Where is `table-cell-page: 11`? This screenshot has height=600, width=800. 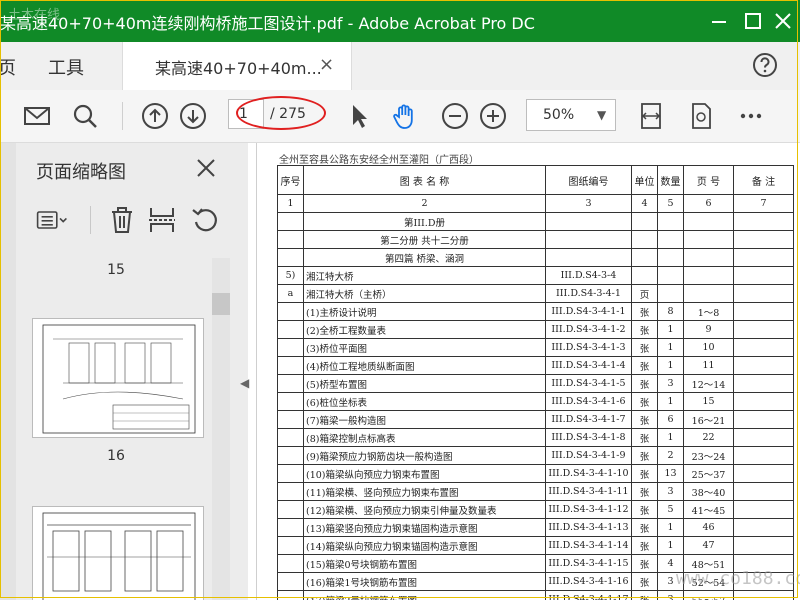 table-cell-page: 11 is located at coordinates (708, 365).